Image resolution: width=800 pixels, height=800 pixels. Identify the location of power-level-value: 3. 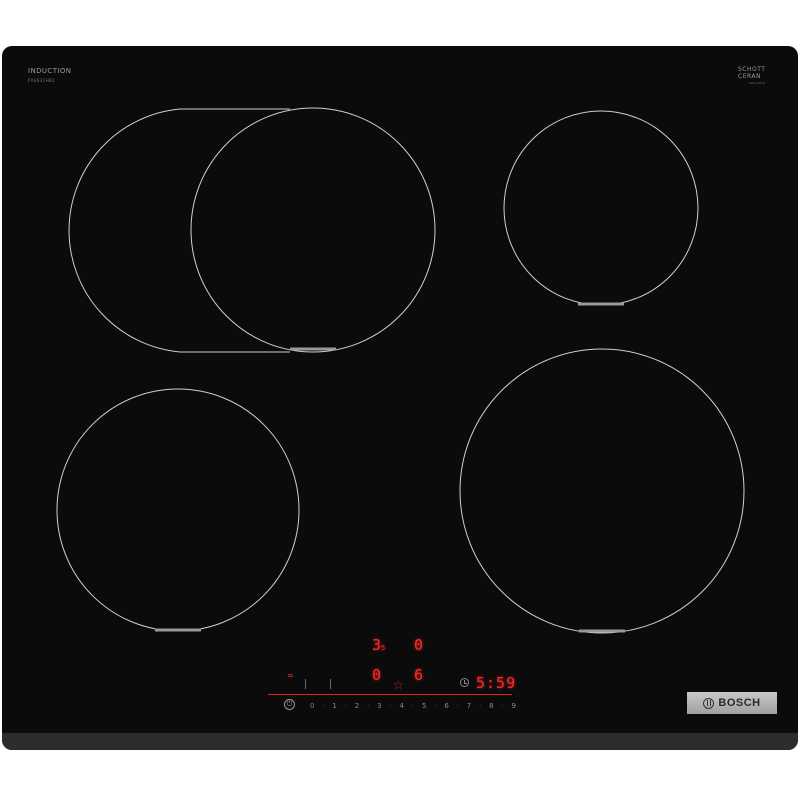
(377, 645).